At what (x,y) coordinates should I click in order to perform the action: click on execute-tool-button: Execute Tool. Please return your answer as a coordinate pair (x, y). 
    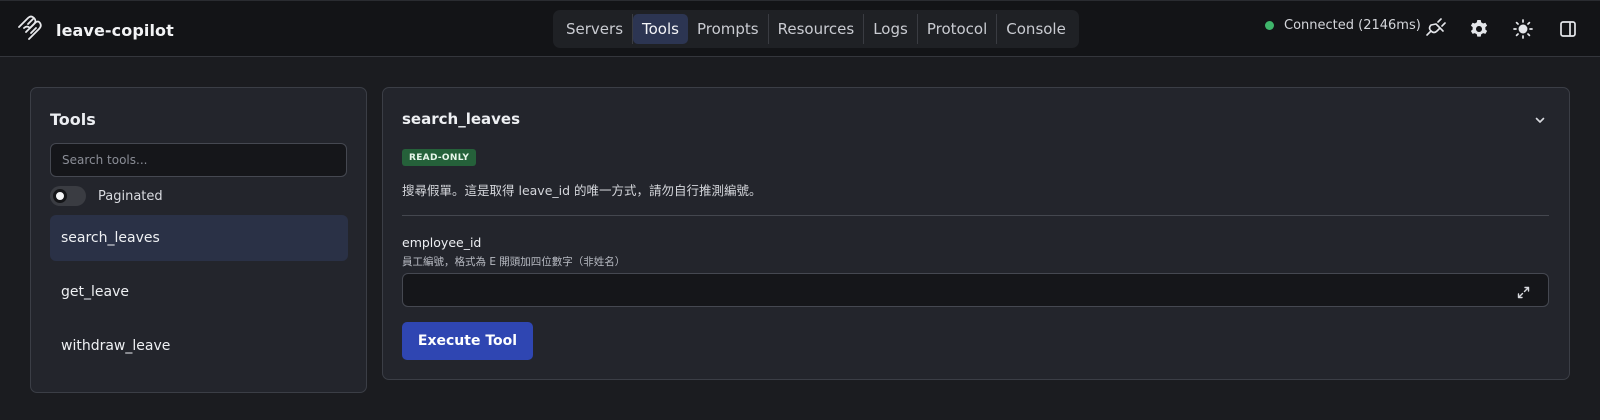
    Looking at the image, I should click on (467, 341).